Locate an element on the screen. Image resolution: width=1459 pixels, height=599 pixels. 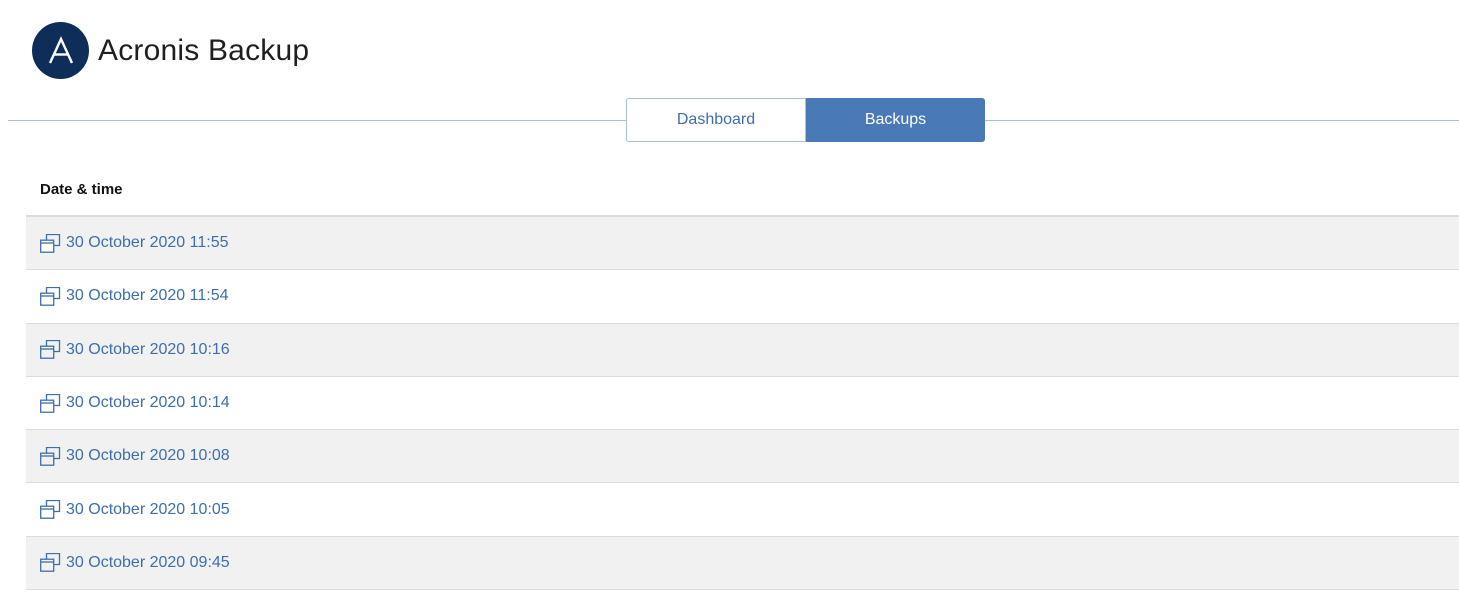
table-row: 30 October 2020 11:55 is located at coordinates (742, 244).